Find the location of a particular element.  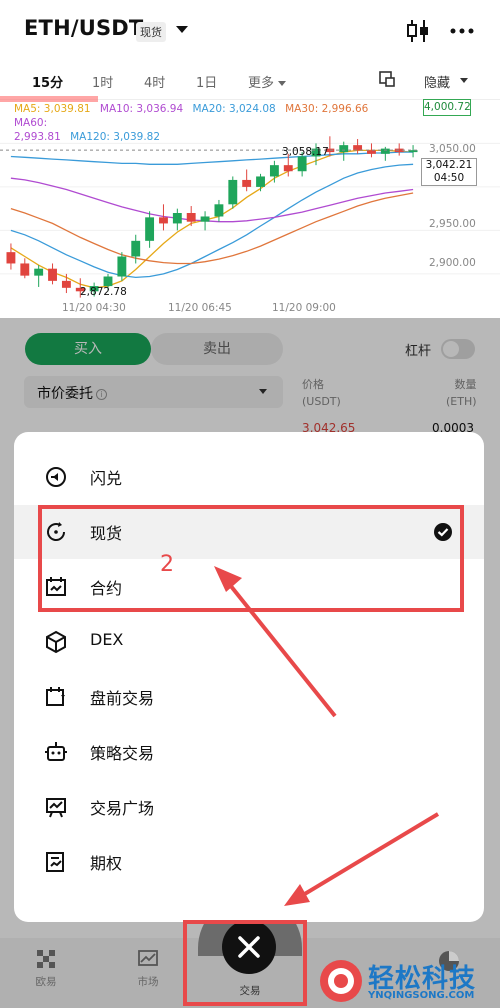

last-value-box: 4,000.72 is located at coordinates (447, 107).